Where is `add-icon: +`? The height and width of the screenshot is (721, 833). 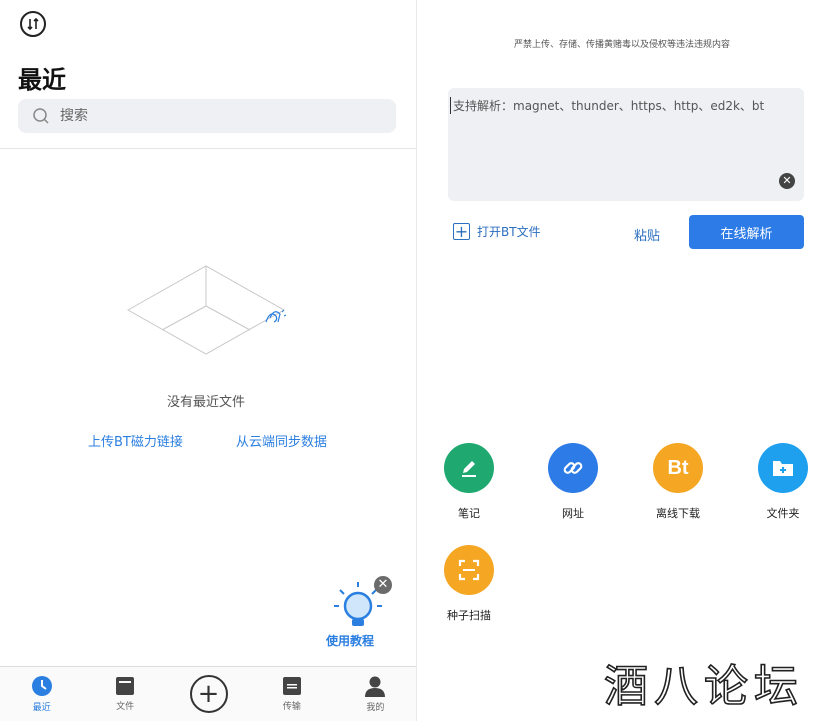
add-icon: + is located at coordinates (208, 694).